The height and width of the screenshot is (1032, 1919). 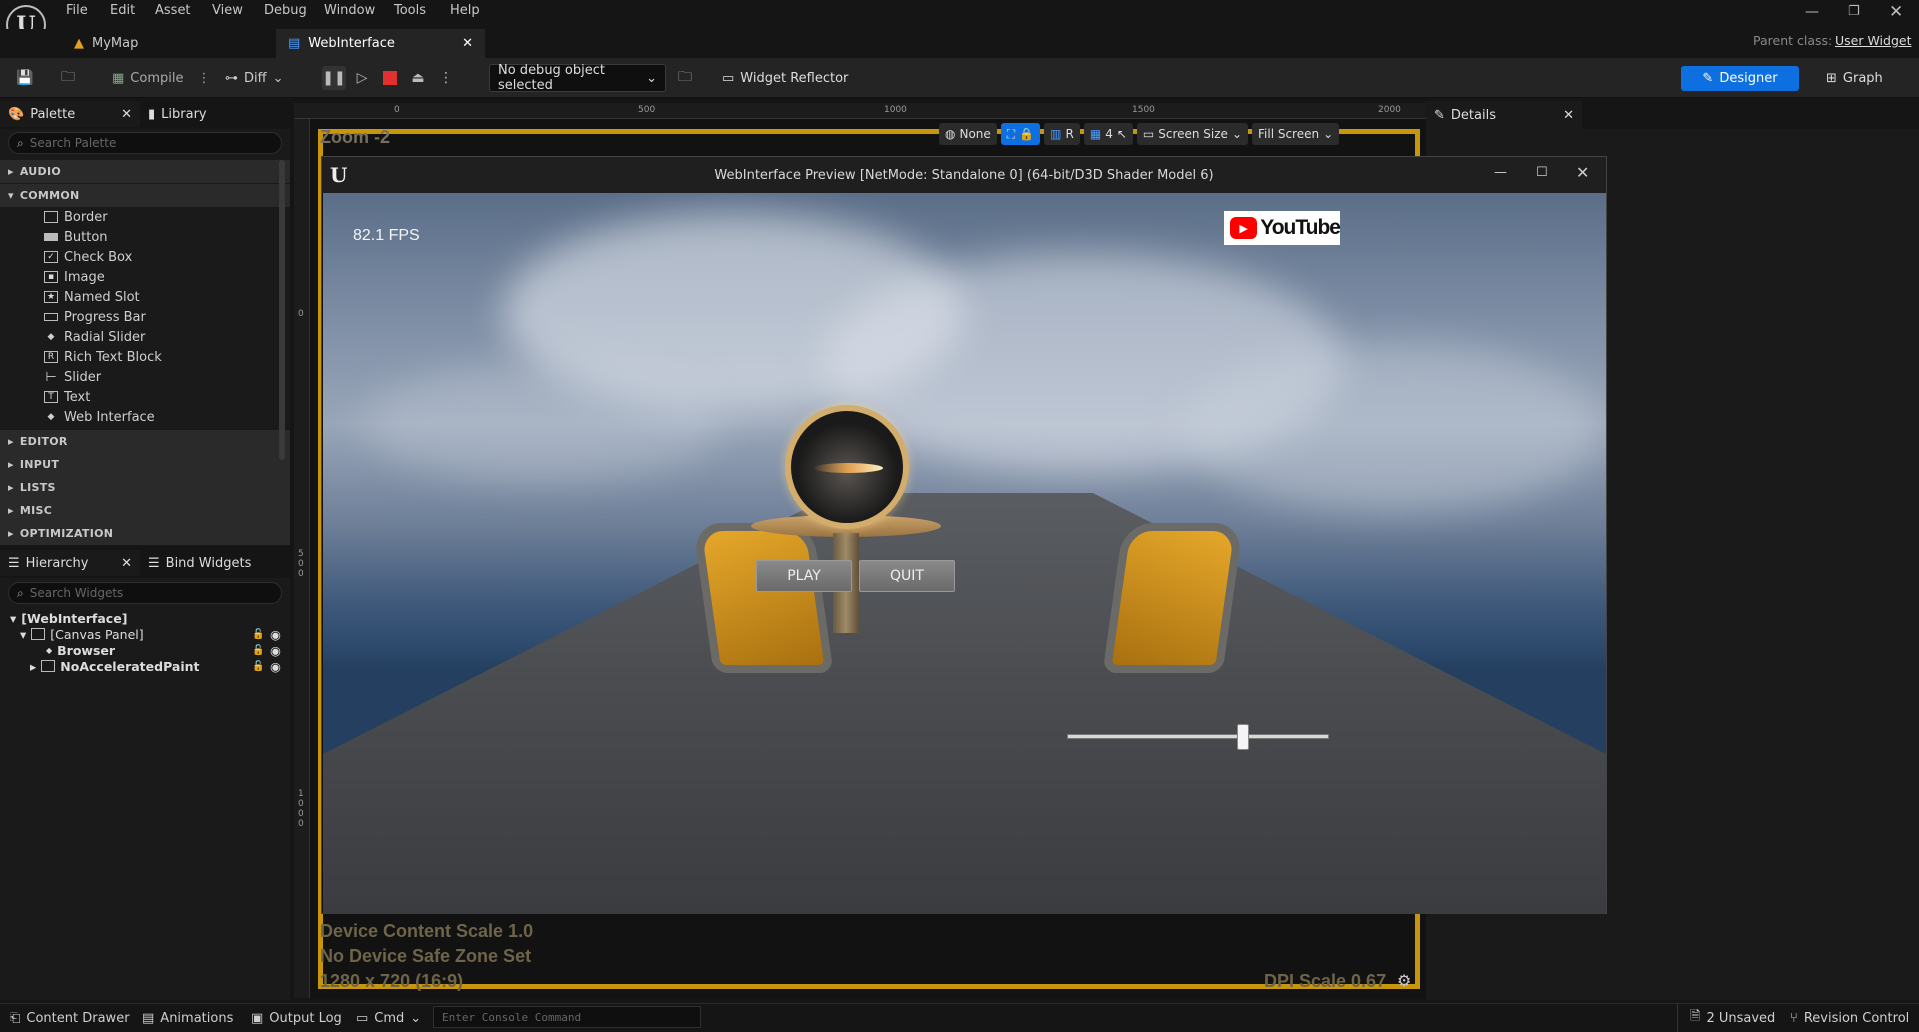 What do you see at coordinates (950, 134) in the screenshot?
I see `globe-icon: ◍` at bounding box center [950, 134].